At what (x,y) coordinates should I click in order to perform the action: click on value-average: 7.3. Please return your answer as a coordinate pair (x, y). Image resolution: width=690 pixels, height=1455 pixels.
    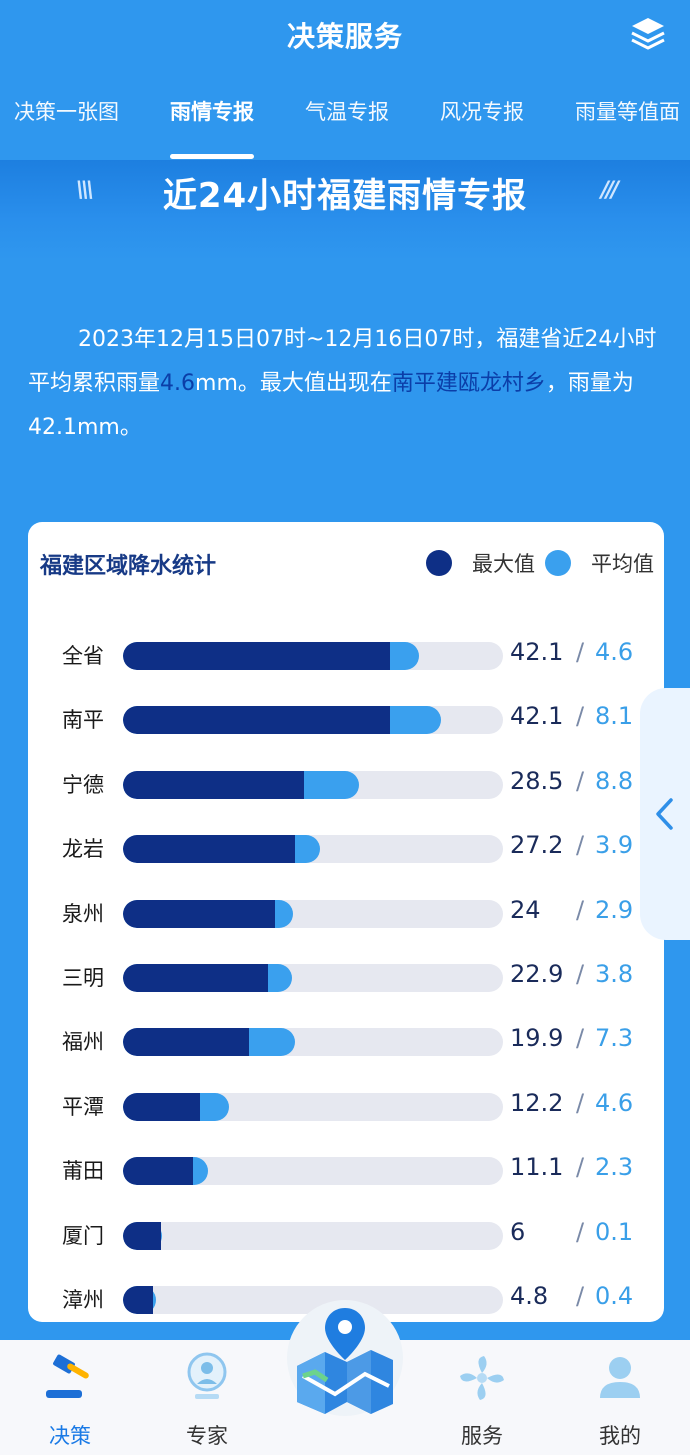
    Looking at the image, I should click on (614, 1038).